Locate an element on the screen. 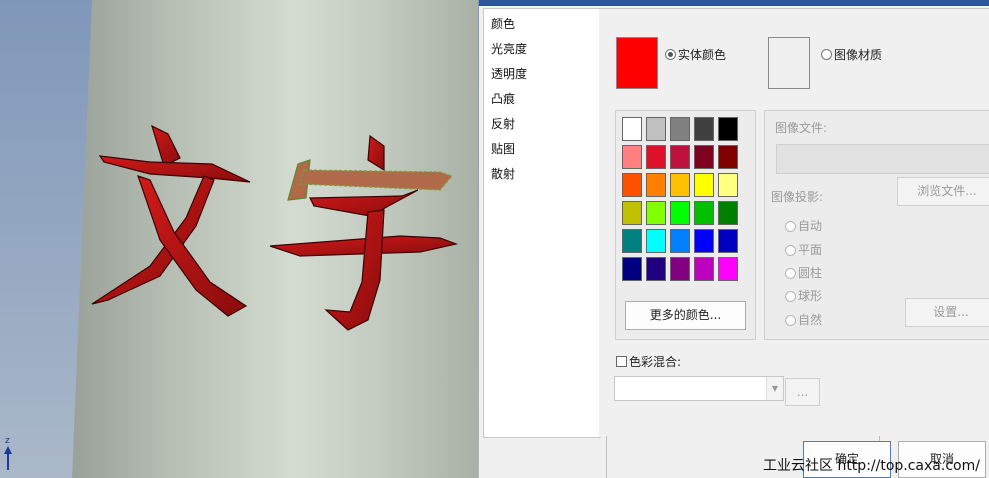  projection-sphere-label: 球形 is located at coordinates (810, 296).